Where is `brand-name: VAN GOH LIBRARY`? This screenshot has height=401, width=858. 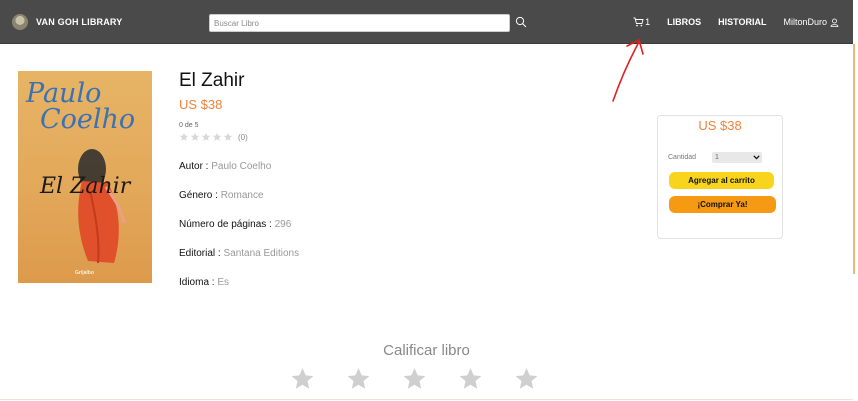
brand-name: VAN GOH LIBRARY is located at coordinates (79, 22).